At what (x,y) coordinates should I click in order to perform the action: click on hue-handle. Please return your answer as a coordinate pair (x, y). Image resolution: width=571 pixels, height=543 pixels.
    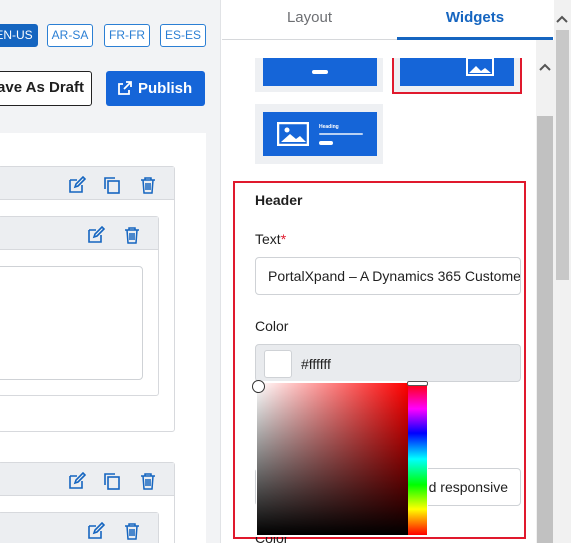
    Looking at the image, I should click on (417, 383).